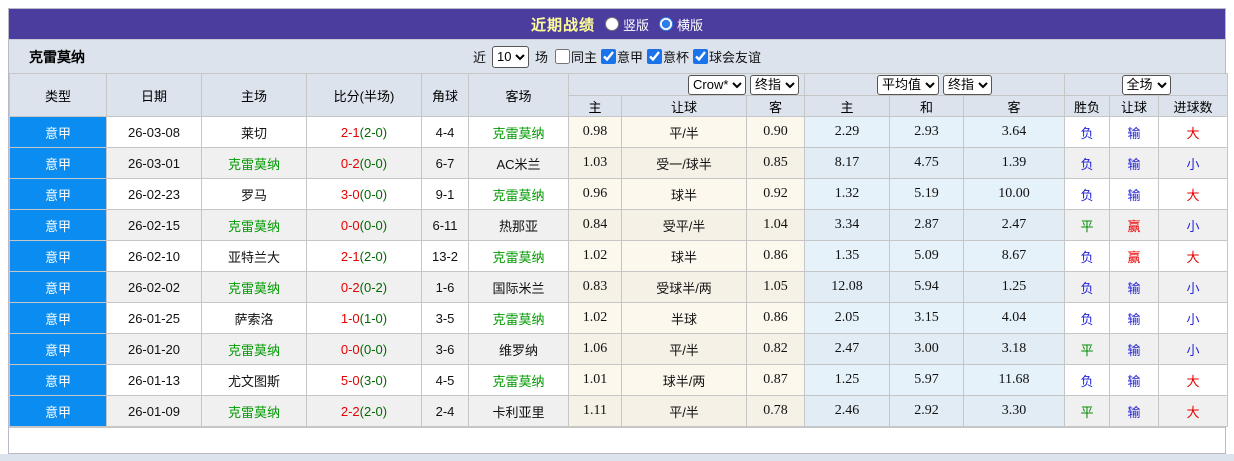 Image resolution: width=1234 pixels, height=461 pixels. I want to click on cell-goals-result: 大, so click(1193, 411).